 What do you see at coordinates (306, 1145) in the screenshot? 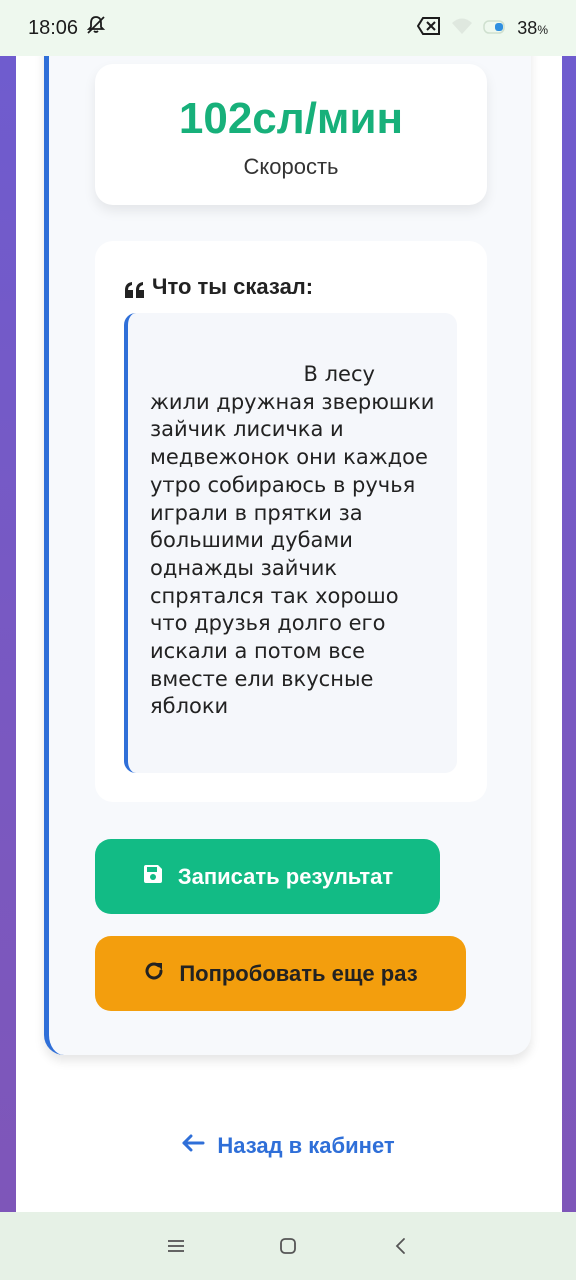
I see `back-to-cabinet-label: Назад в кабинет` at bounding box center [306, 1145].